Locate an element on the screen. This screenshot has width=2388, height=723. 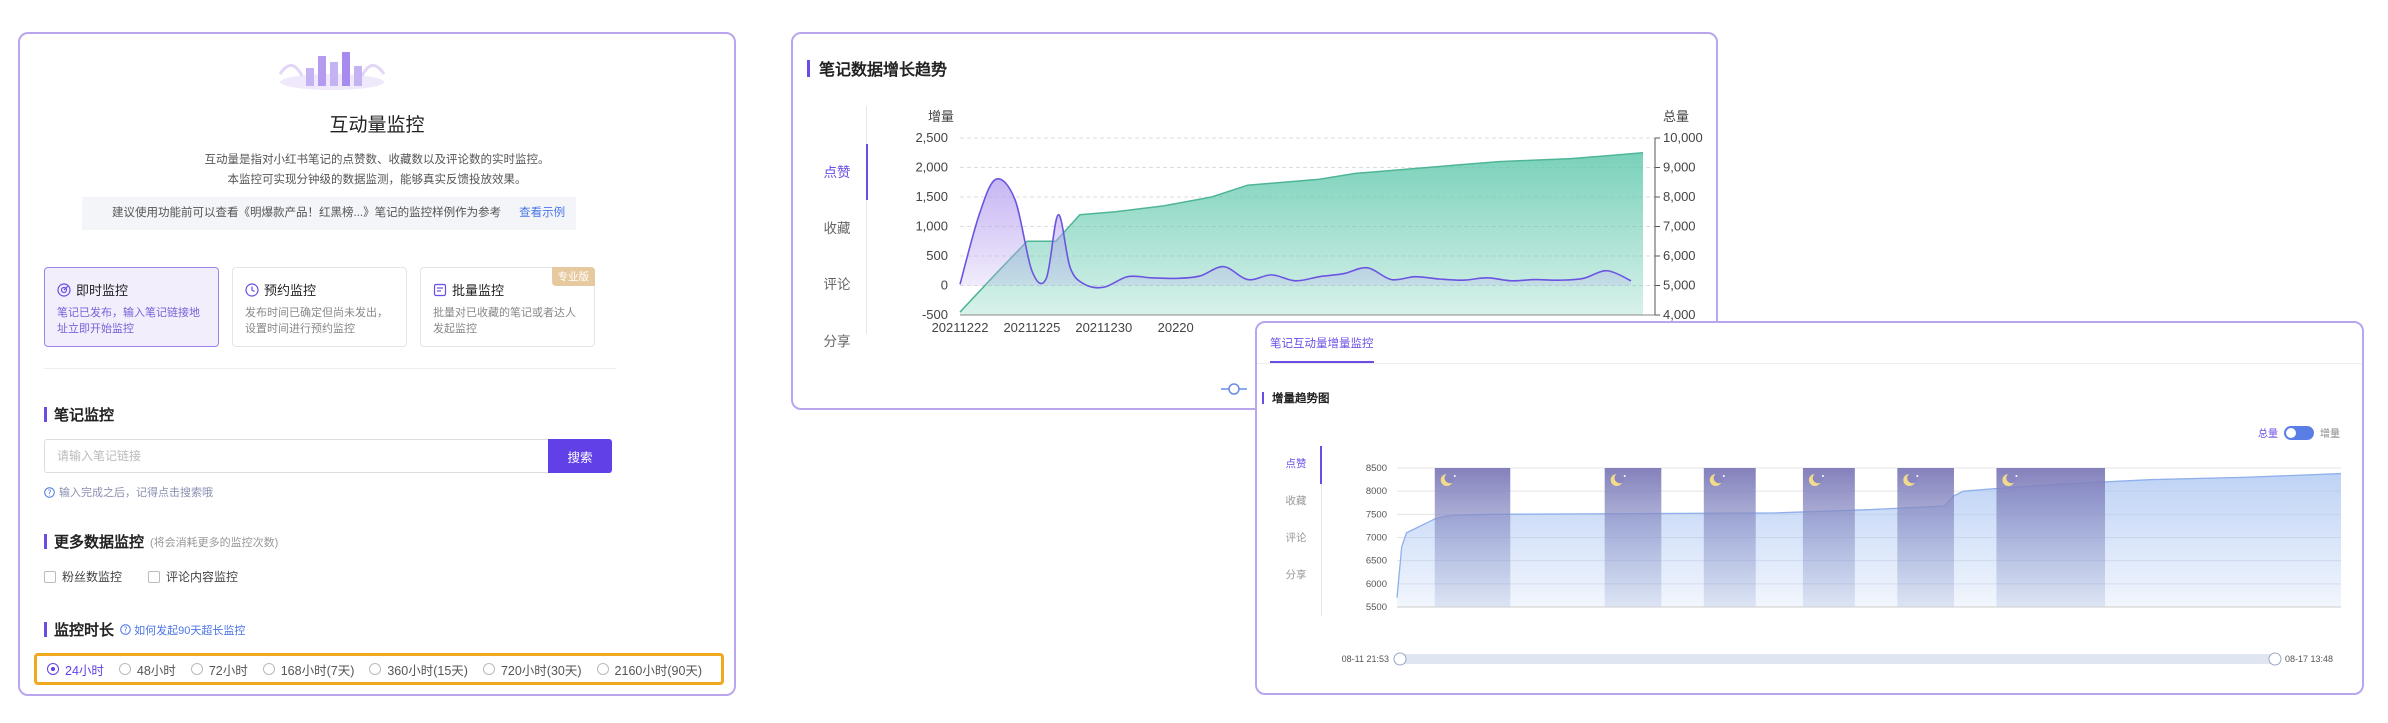
x-tick-label: 20211222 is located at coordinates (960, 327).